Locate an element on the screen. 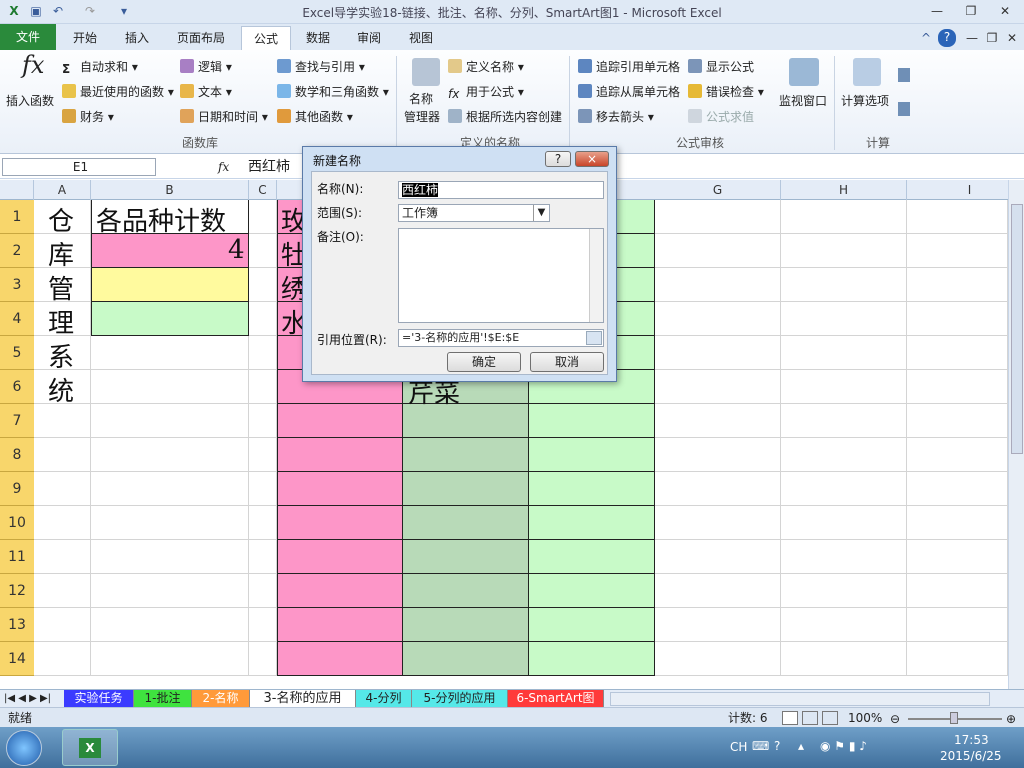 This screenshot has width=1024, height=768. financial-button: 财务 ▾ is located at coordinates (88, 117).